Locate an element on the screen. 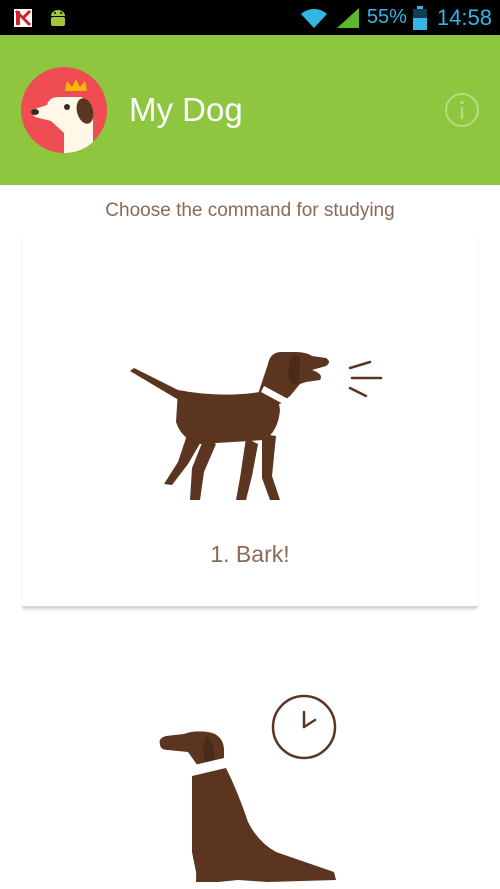 The height and width of the screenshot is (889, 500). android-debug-icon is located at coordinates (58, 17).